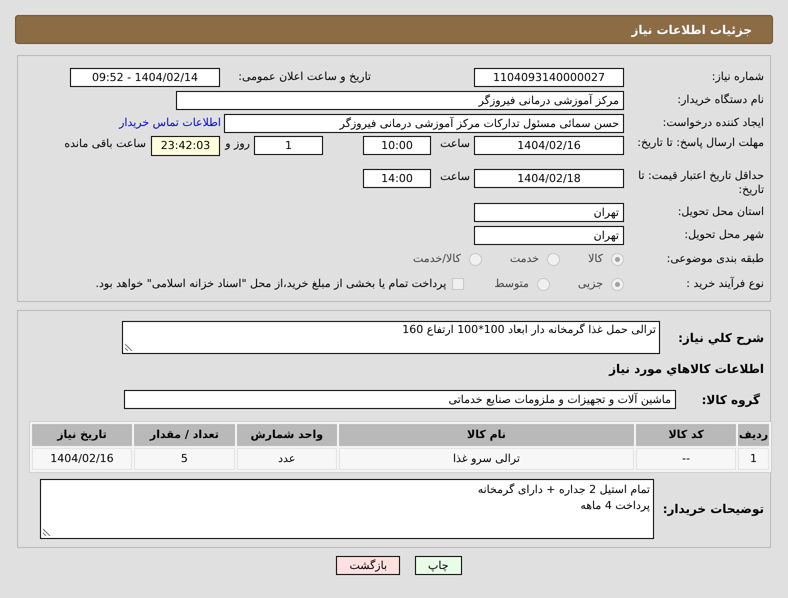 This screenshot has width=788, height=598. What do you see at coordinates (184, 459) in the screenshot?
I see `table-cell: 5` at bounding box center [184, 459].